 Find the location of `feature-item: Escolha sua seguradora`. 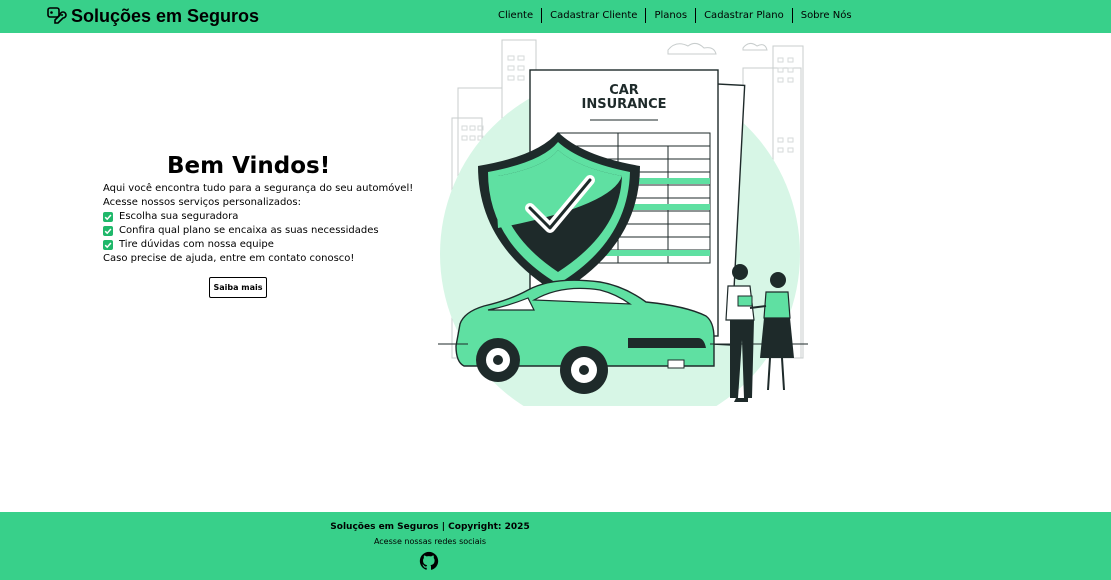

feature-item: Escolha sua seguradora is located at coordinates (253, 217).